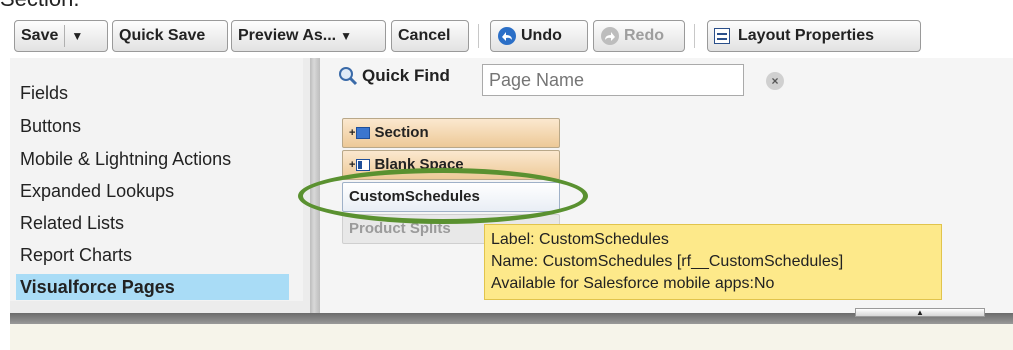 This screenshot has width=1013, height=350. Describe the element at coordinates (633, 283) in the screenshot. I see `tooltip-mobile-line: Available for Salesforce mobile apps:No` at that location.